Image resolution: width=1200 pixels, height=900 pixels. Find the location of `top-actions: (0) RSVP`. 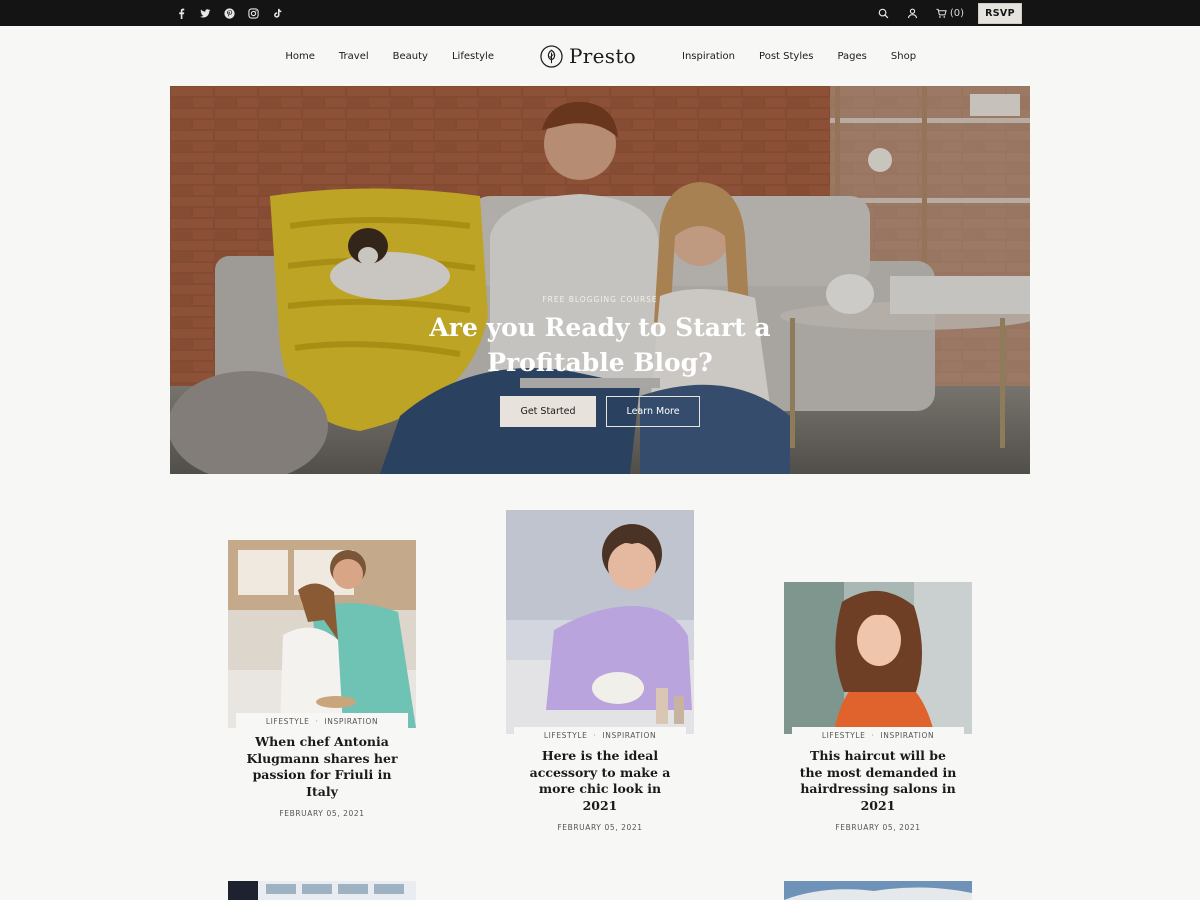

top-actions: (0) RSVP is located at coordinates (950, 13).